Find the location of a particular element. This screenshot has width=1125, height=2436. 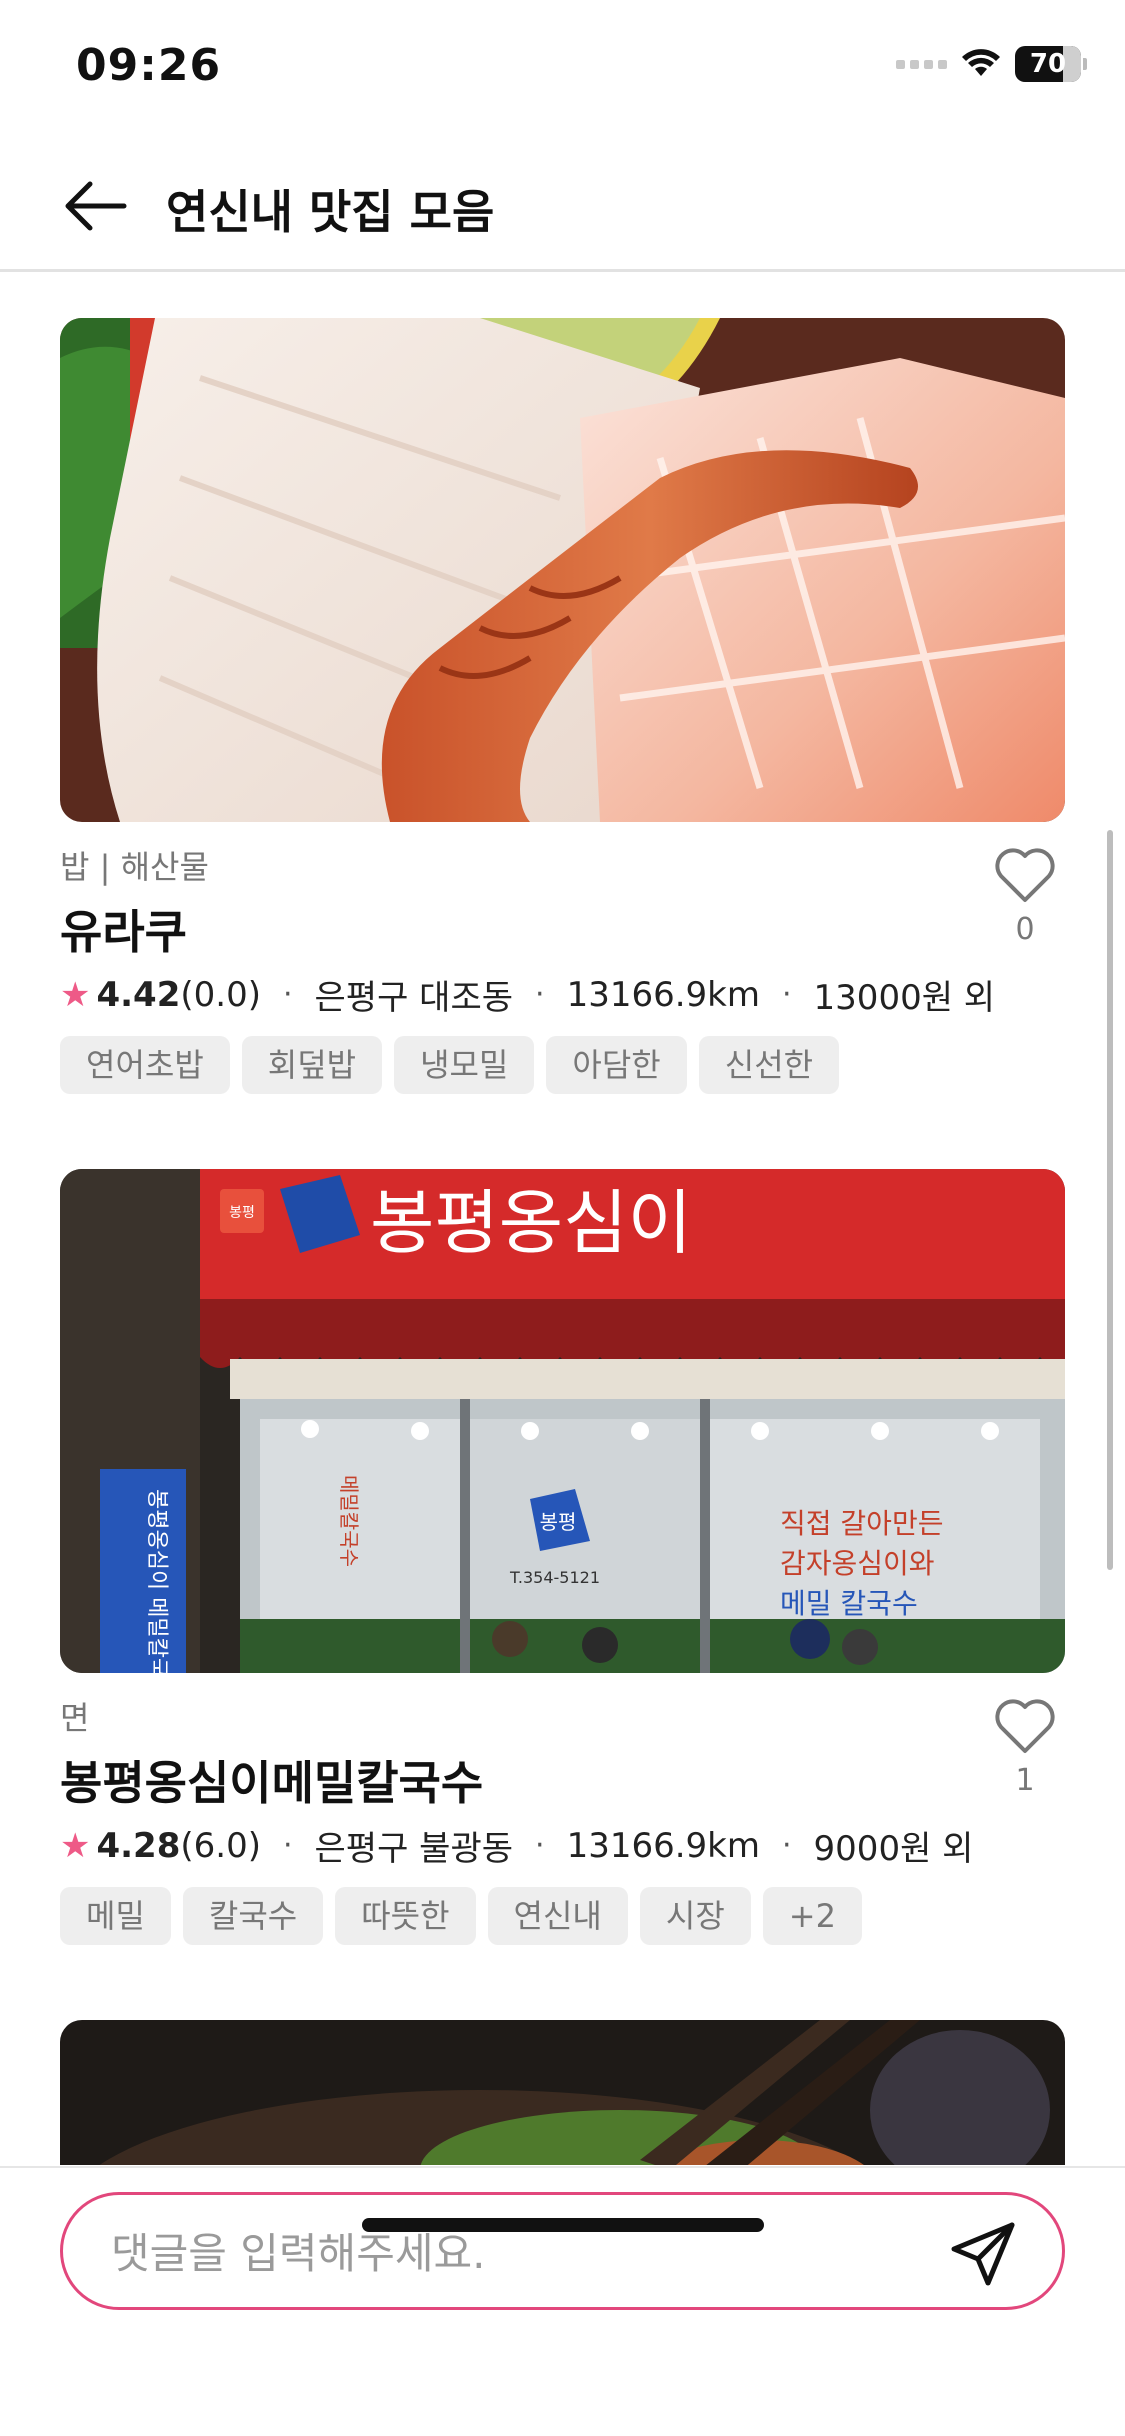

rating-value: 4.28 is located at coordinates (138, 1845).